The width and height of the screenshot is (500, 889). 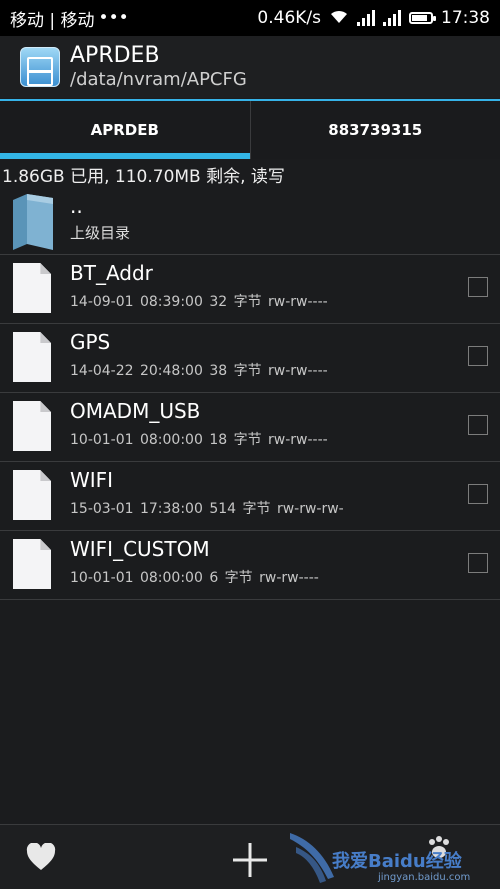 I want to click on clock: 17:38, so click(x=465, y=18).